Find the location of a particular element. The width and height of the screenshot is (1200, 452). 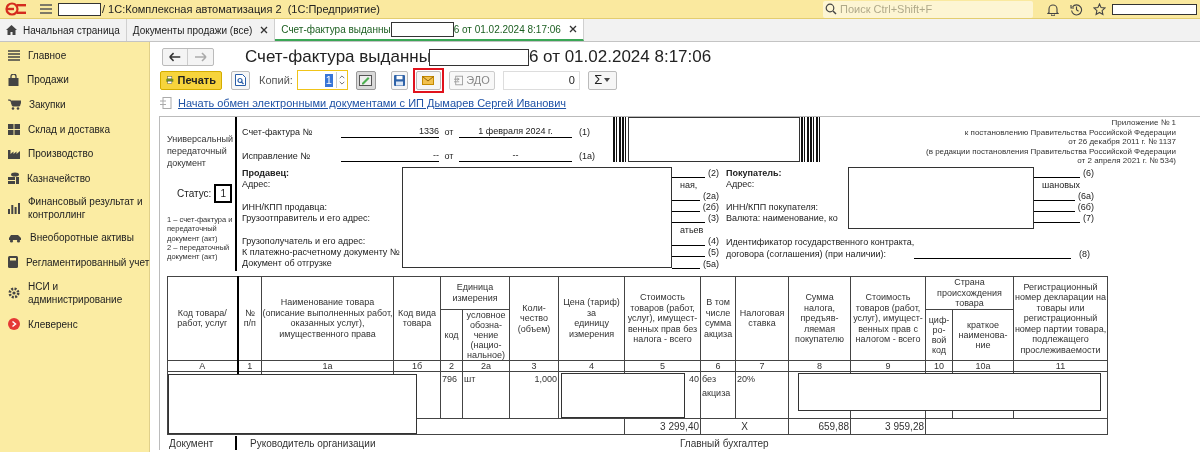

grid-icon is located at coordinates (14, 129).